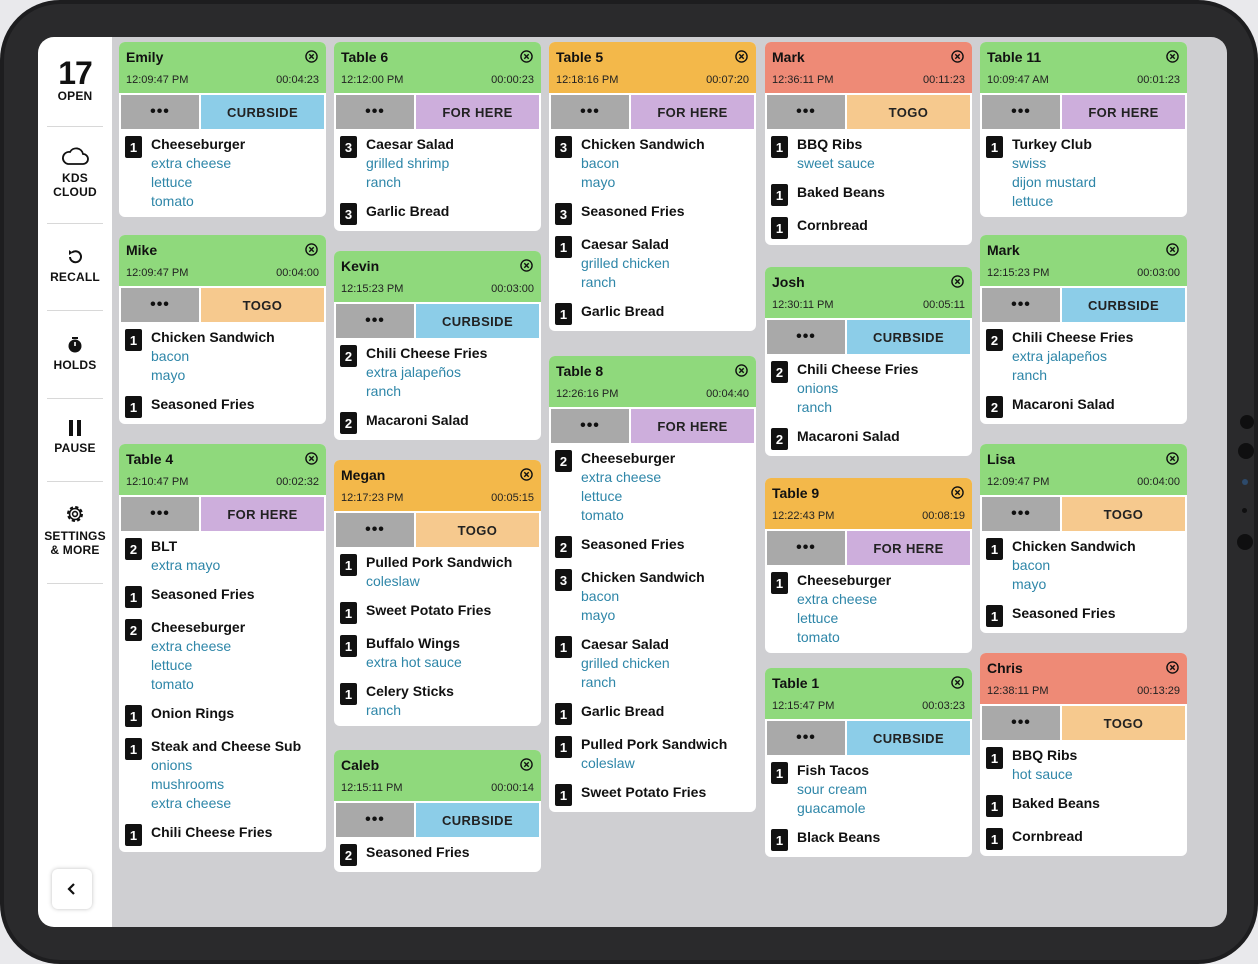 This screenshot has height=964, width=1258. Describe the element at coordinates (652, 754) in the screenshot. I see `ticket-item: 1 Pulled Pork Sandwich coleslaw` at that location.